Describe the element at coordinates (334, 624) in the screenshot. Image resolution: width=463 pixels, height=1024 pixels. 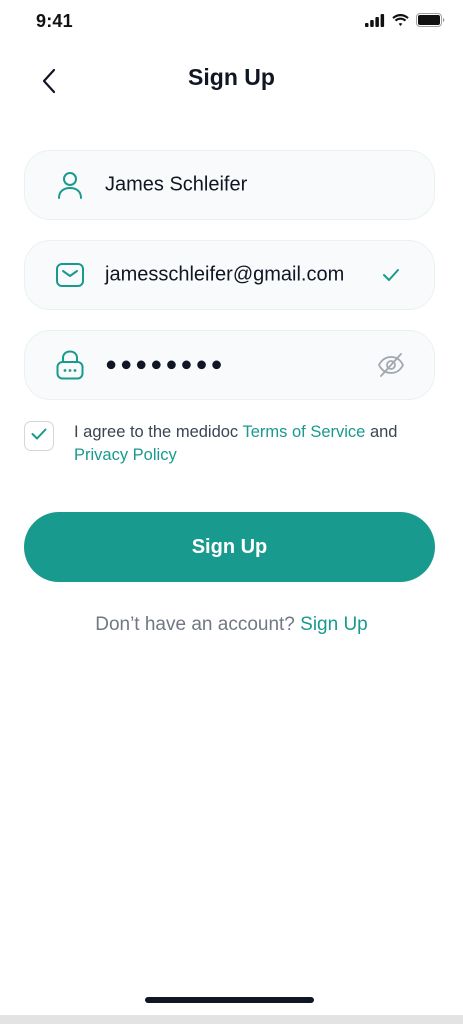
I see `footer-sign-up-link: Sign Up` at that location.